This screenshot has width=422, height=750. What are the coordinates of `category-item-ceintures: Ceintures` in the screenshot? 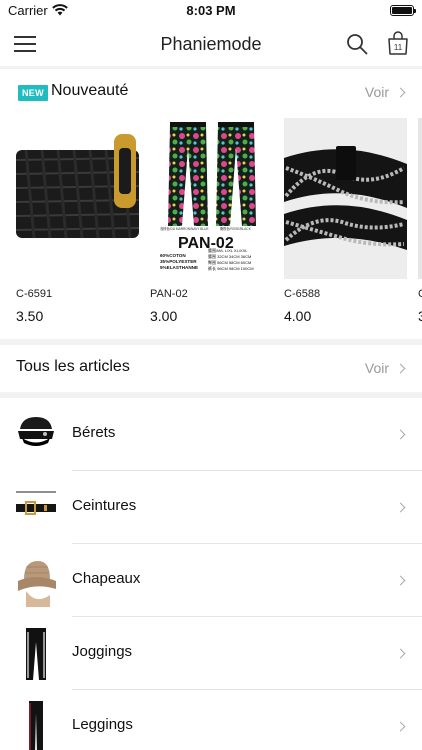 It's located at (211, 507).